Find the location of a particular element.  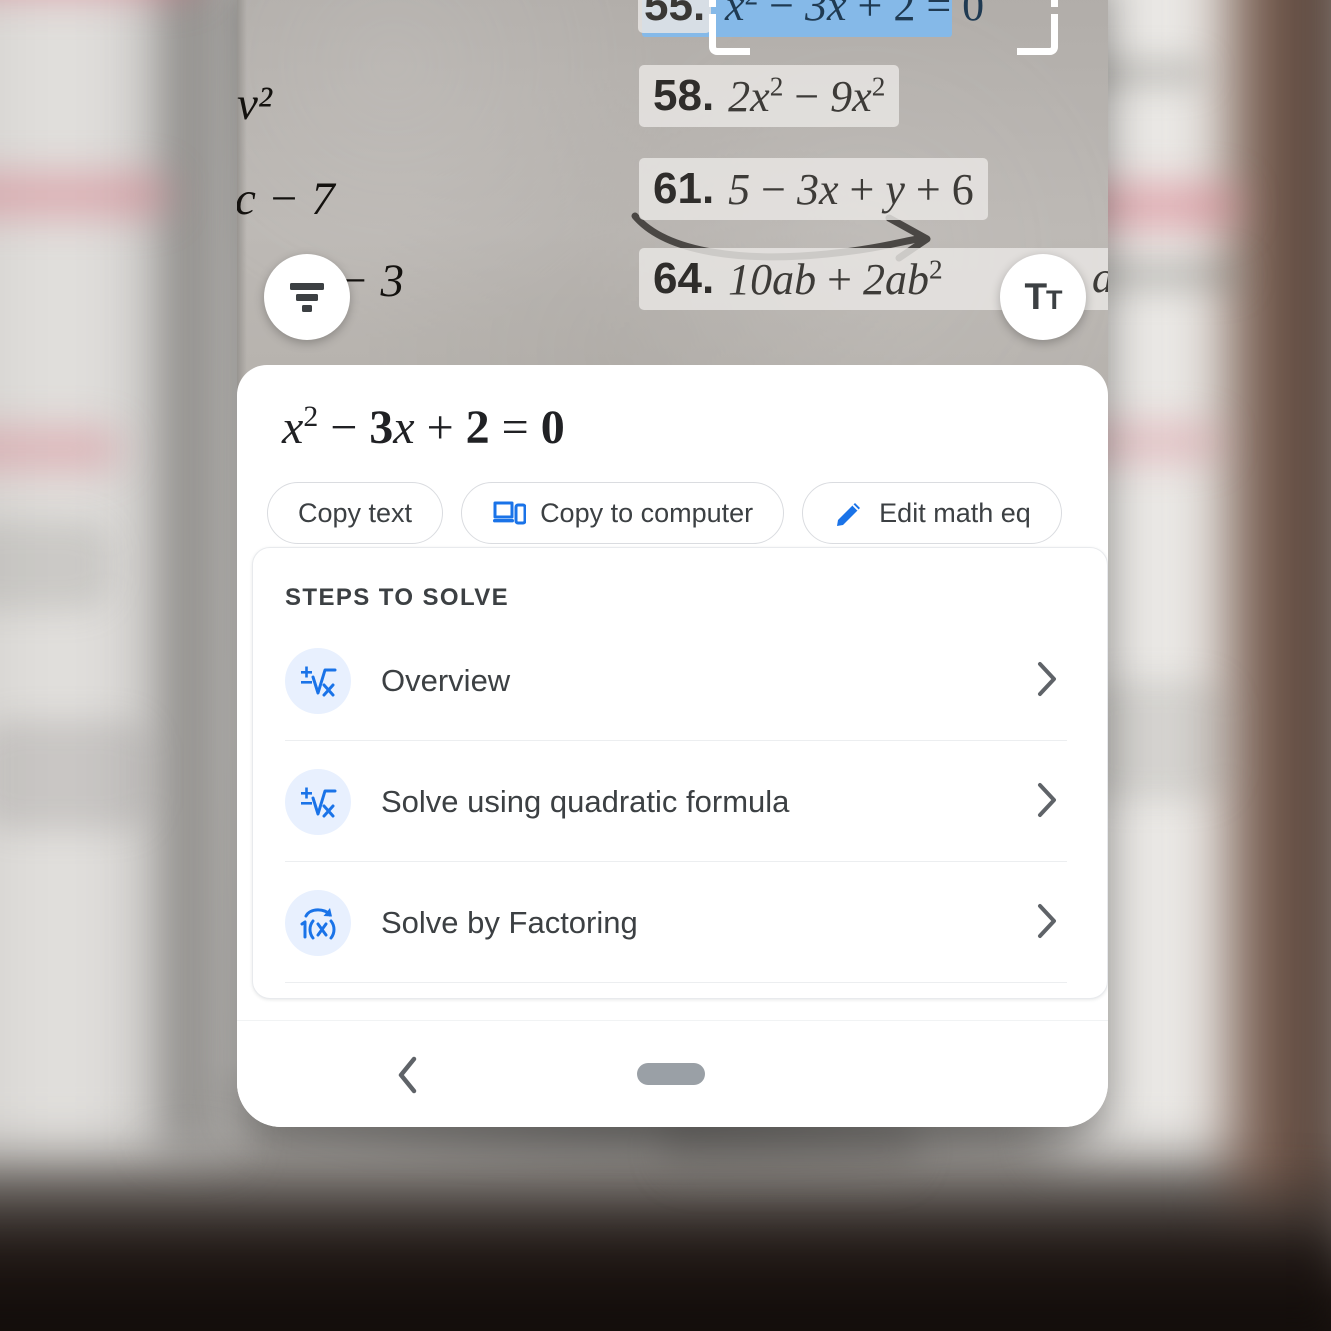

copy-text-button: Copy text is located at coordinates (355, 513).